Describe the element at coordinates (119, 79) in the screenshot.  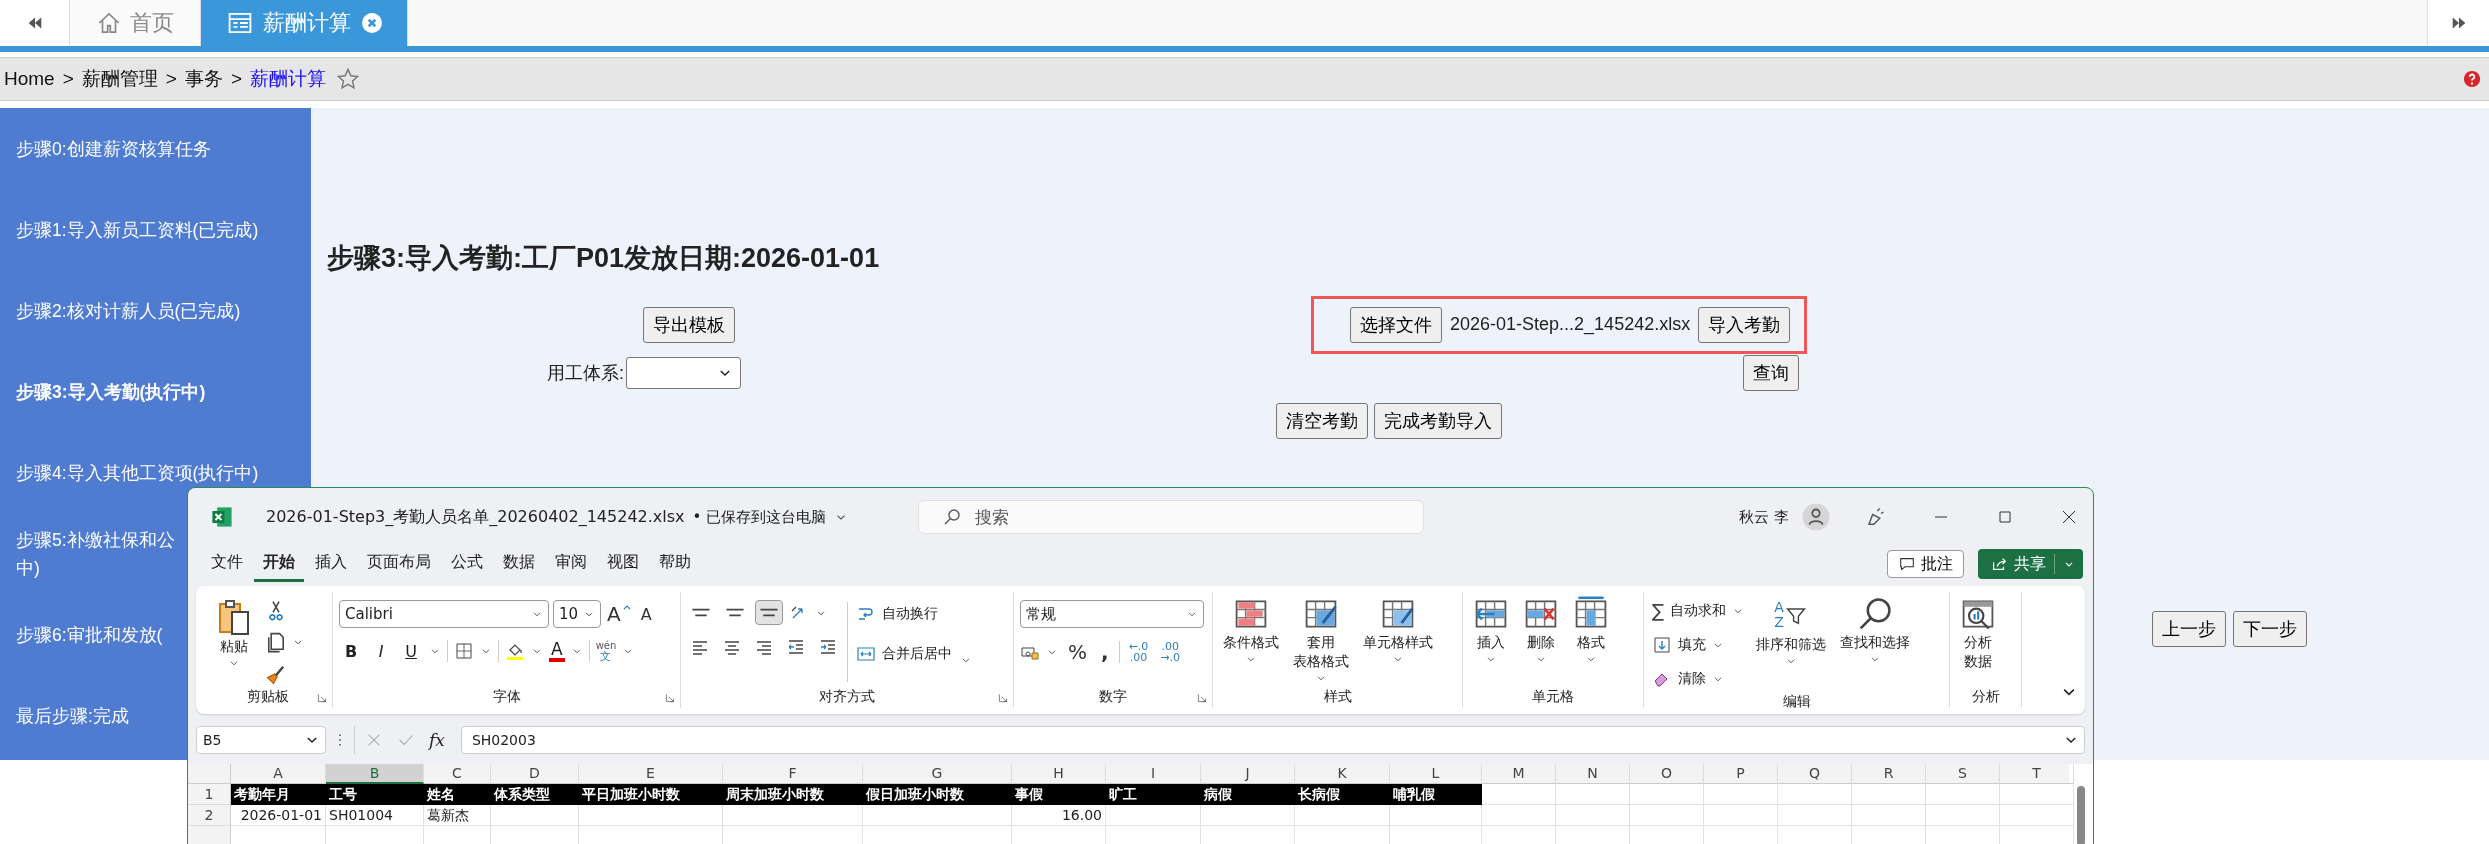
I see `breadcrumb-link: 薪酬管理` at that location.